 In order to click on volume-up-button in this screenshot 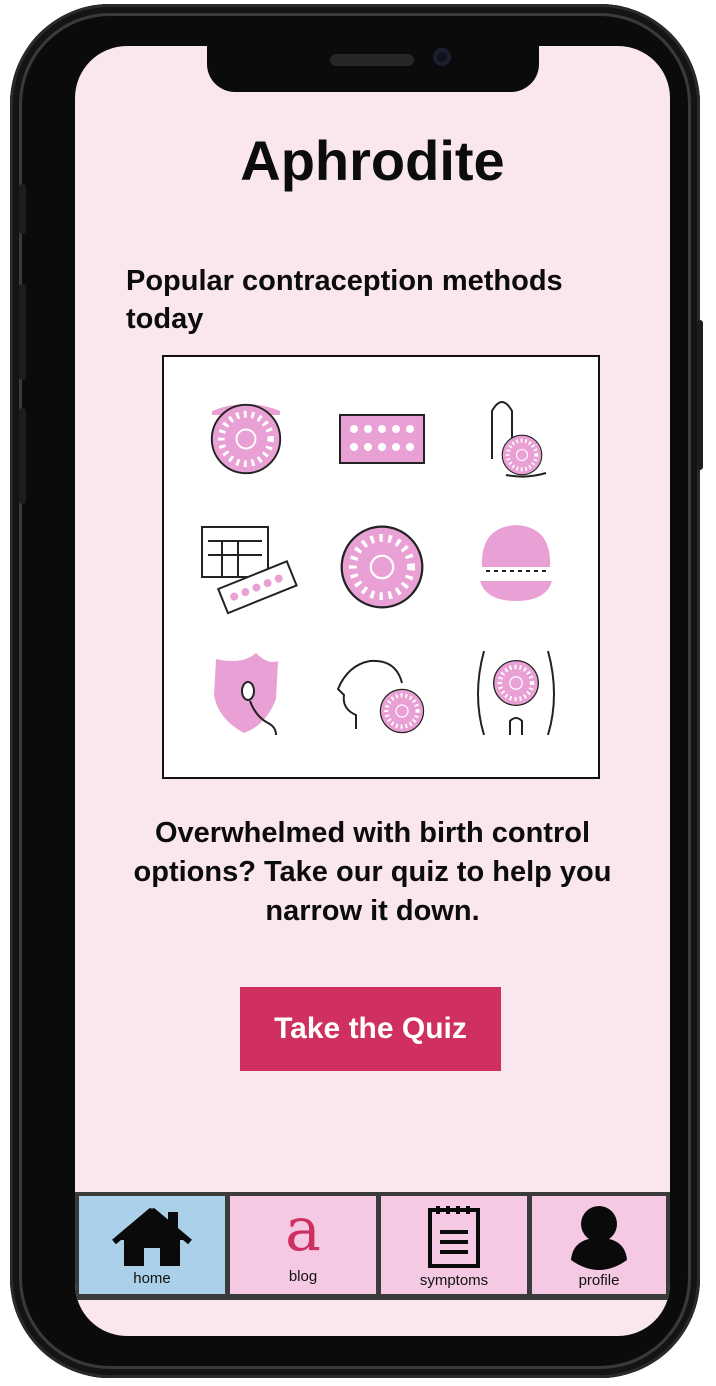, I will do `click(22, 332)`.